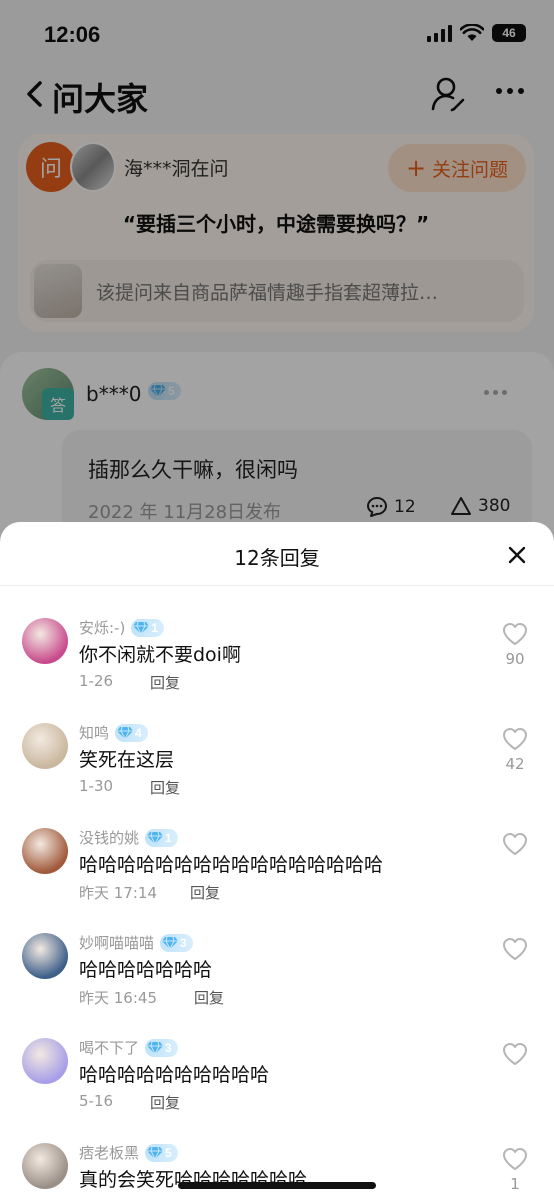 This screenshot has width=554, height=1200. I want to click on close-icon, so click(517, 555).